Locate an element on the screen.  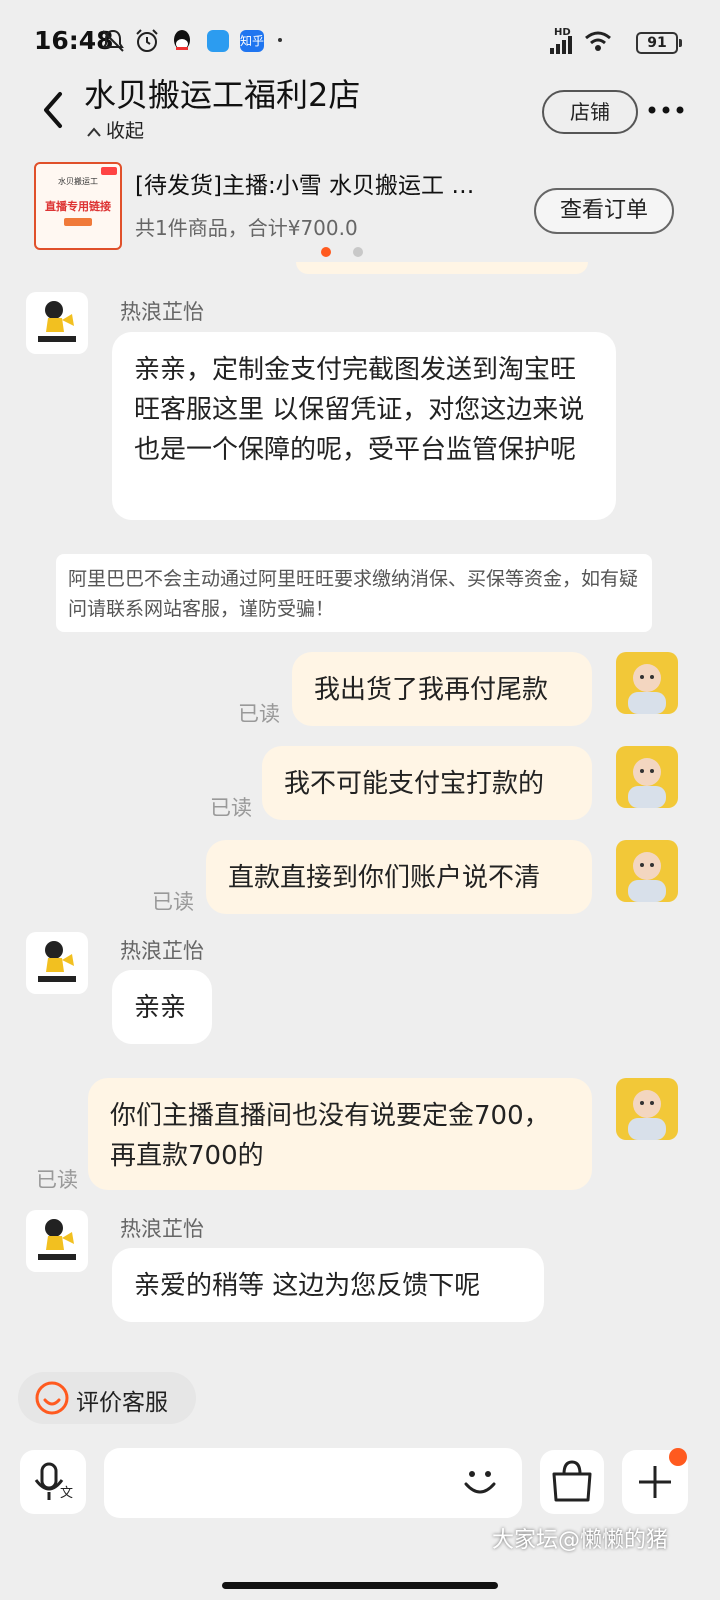
voice-input-button: 文 is located at coordinates (53, 1482).